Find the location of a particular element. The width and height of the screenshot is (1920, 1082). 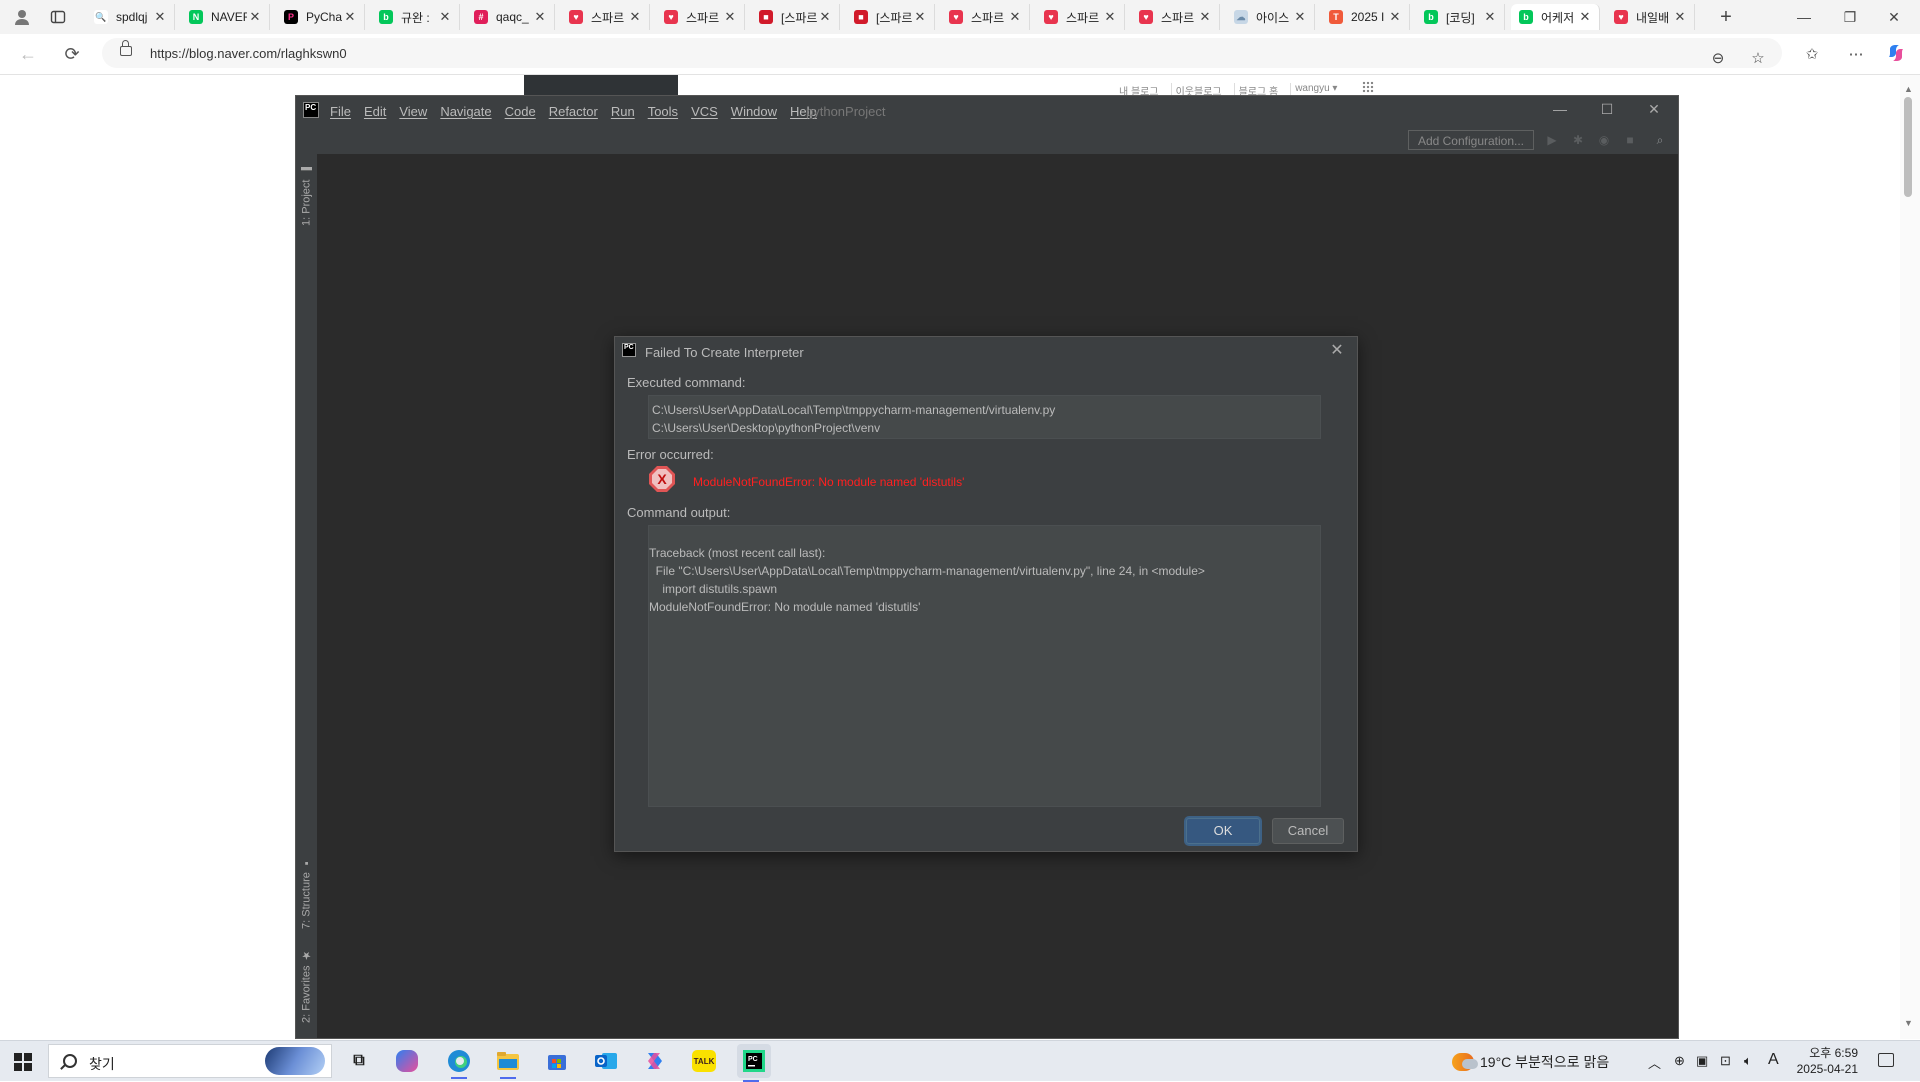

menu-run: Run is located at coordinates (623, 111).